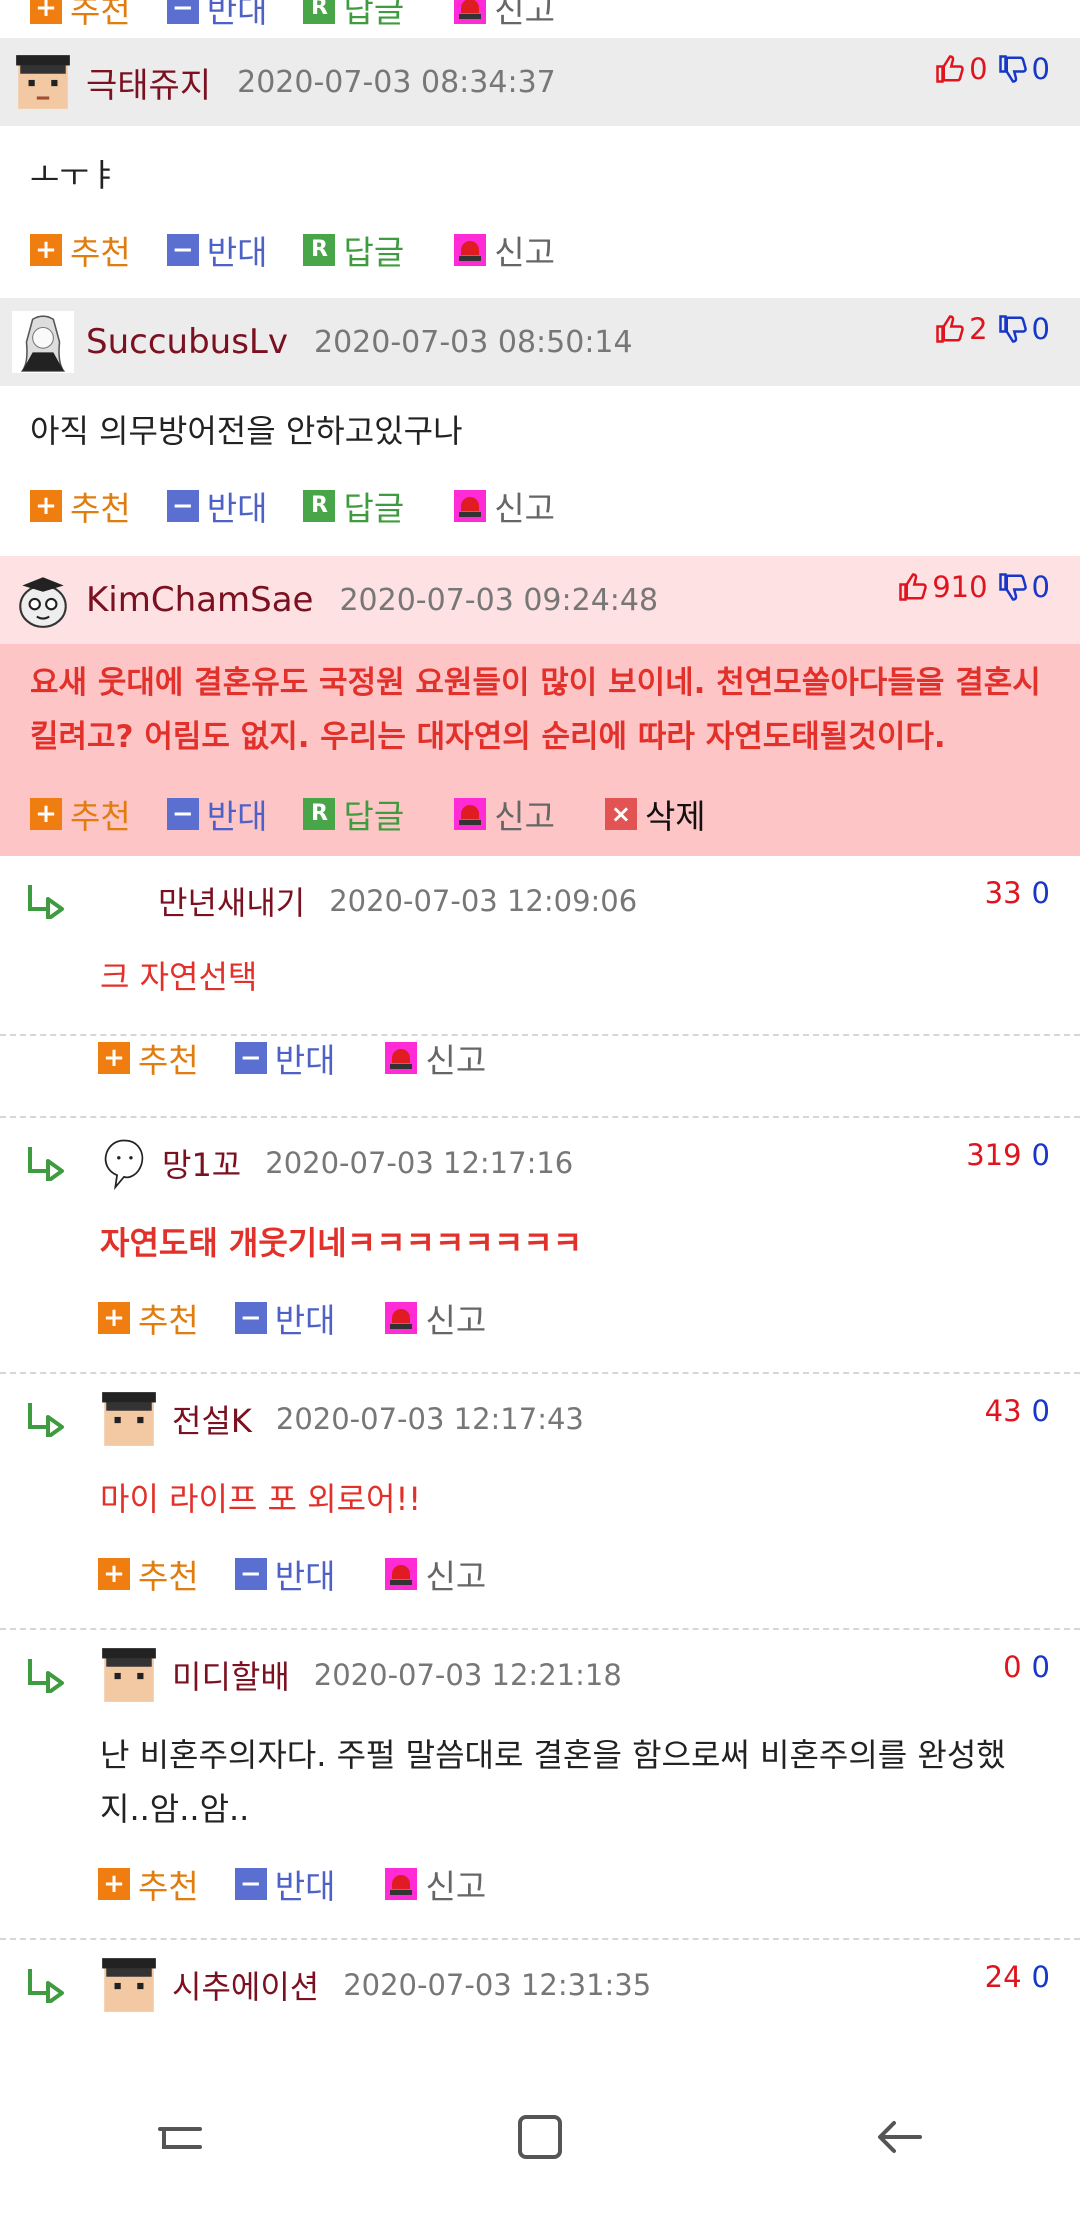 This screenshot has width=1080, height=2220. What do you see at coordinates (1012, 69) in the screenshot?
I see `thumbs-down-icon` at bounding box center [1012, 69].